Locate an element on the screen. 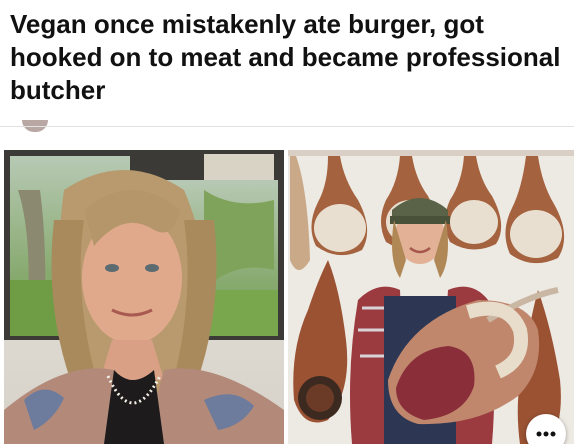  divider is located at coordinates (287, 126).